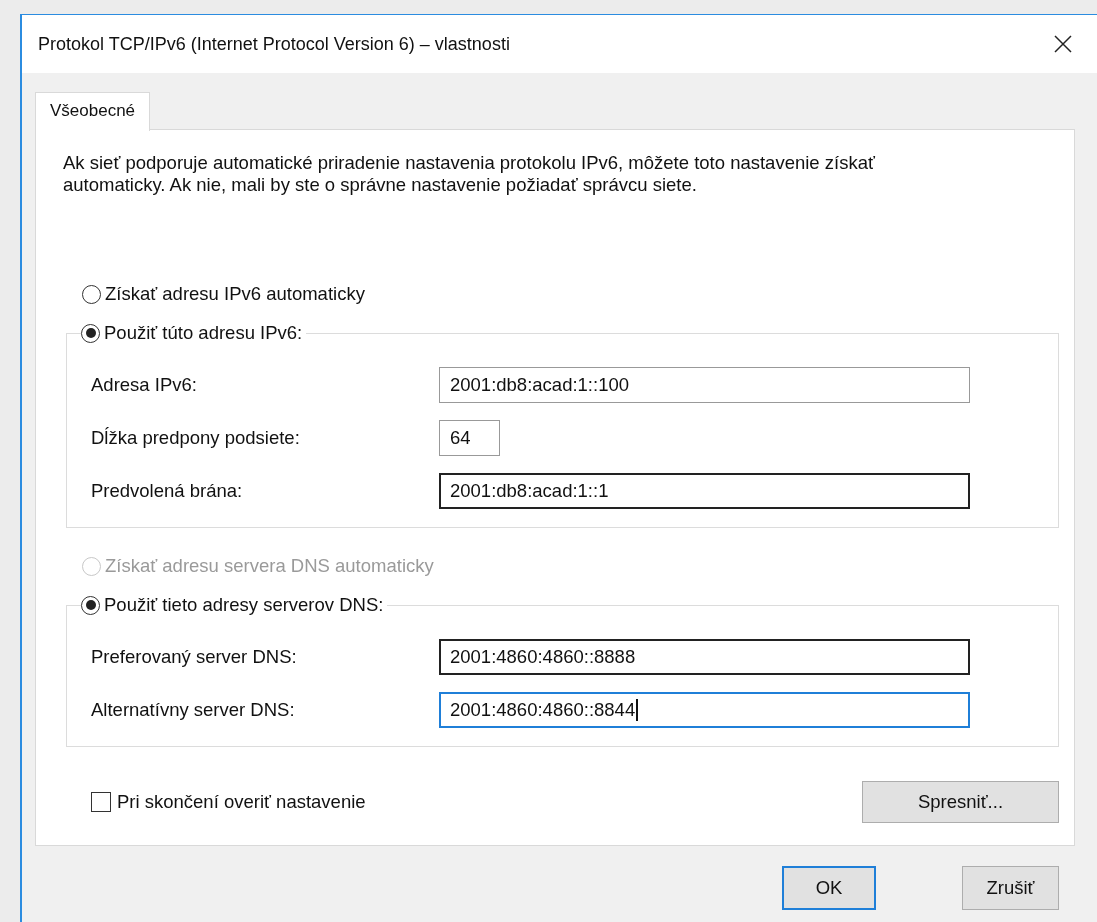 Image resolution: width=1097 pixels, height=922 pixels. Describe the element at coordinates (704, 656) in the screenshot. I see `input-field: 2001:4860:4860::8888` at that location.